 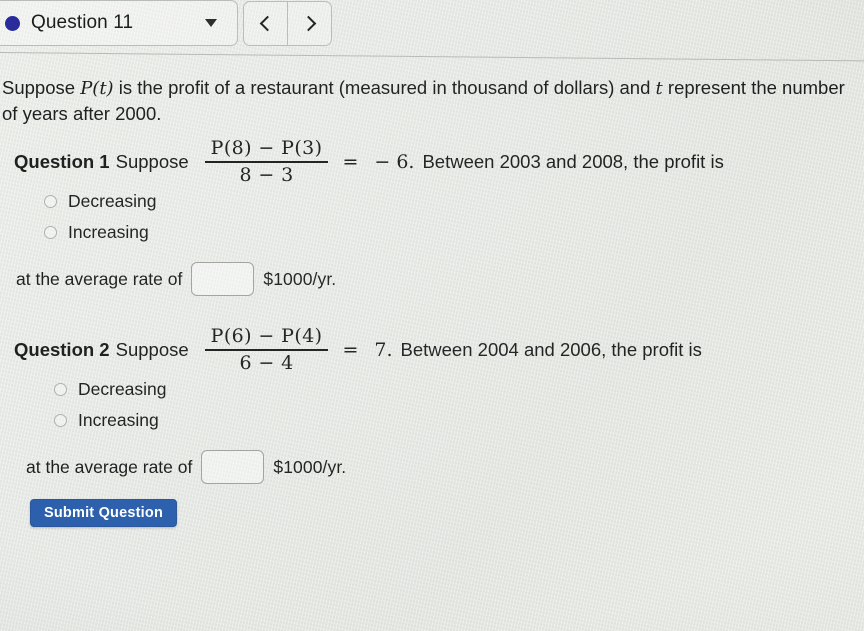 What do you see at coordinates (394, 162) in the screenshot?
I see `question-1-value: − 6.` at bounding box center [394, 162].